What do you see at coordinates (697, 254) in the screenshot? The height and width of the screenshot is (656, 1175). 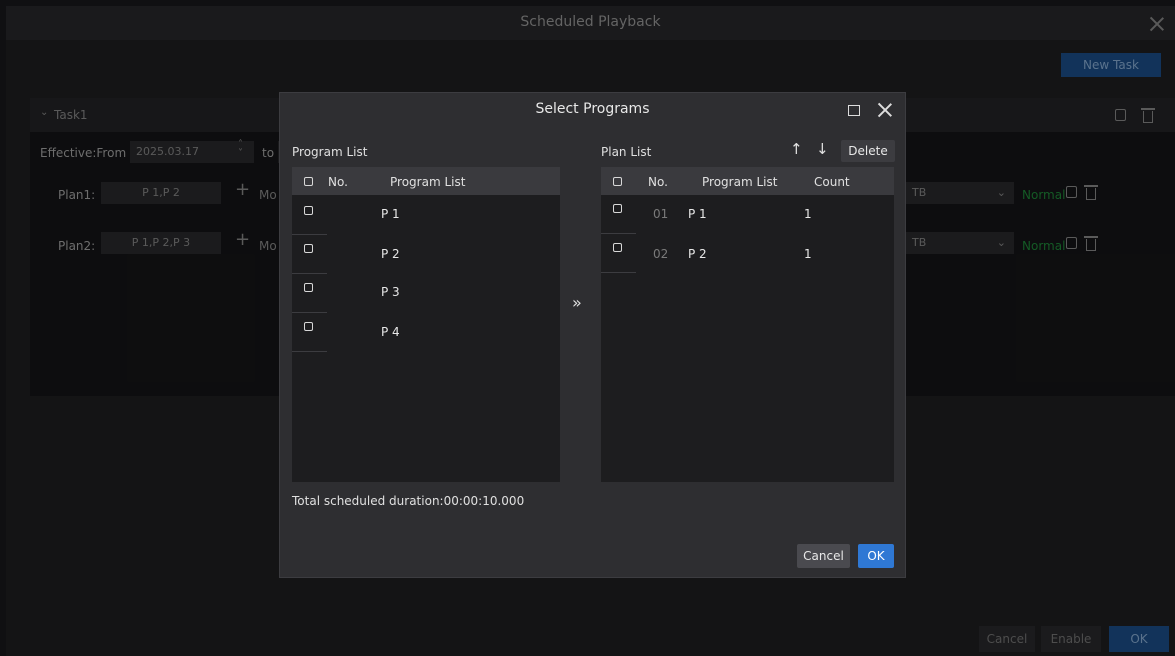 I see `plan-row-name: P 2` at bounding box center [697, 254].